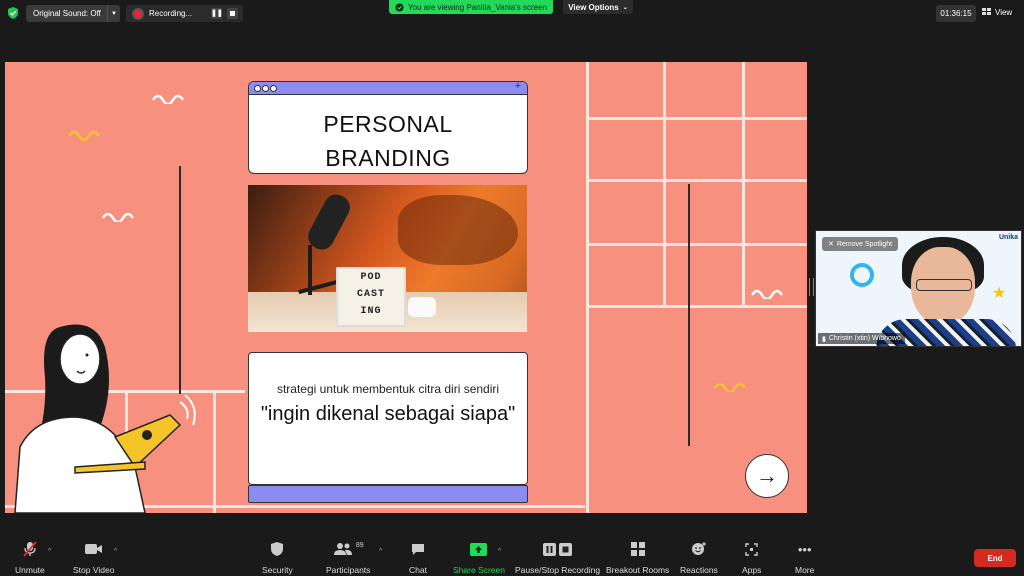 Image resolution: width=1024 pixels, height=576 pixels. Describe the element at coordinates (388, 494) in the screenshot. I see `text-card-footer-bar` at that location.